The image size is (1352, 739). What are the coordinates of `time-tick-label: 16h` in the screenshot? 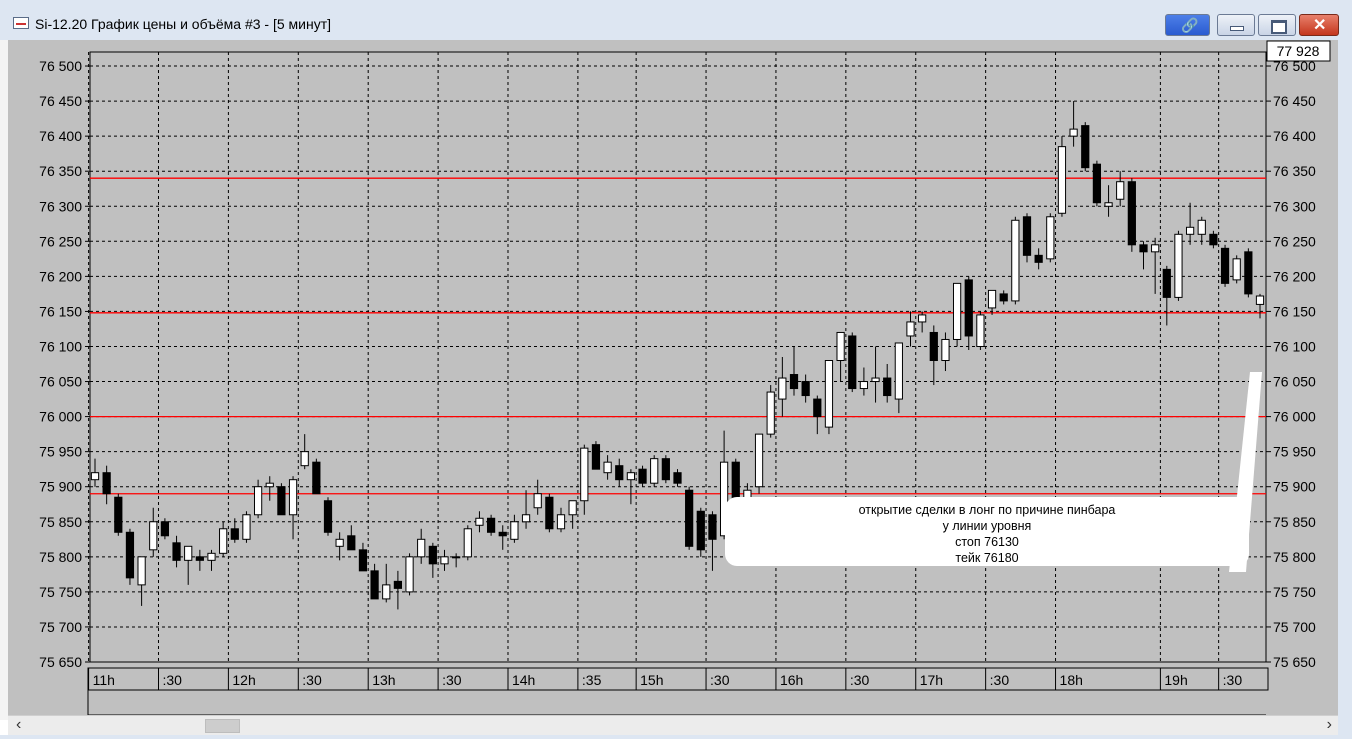 It's located at (791, 680).